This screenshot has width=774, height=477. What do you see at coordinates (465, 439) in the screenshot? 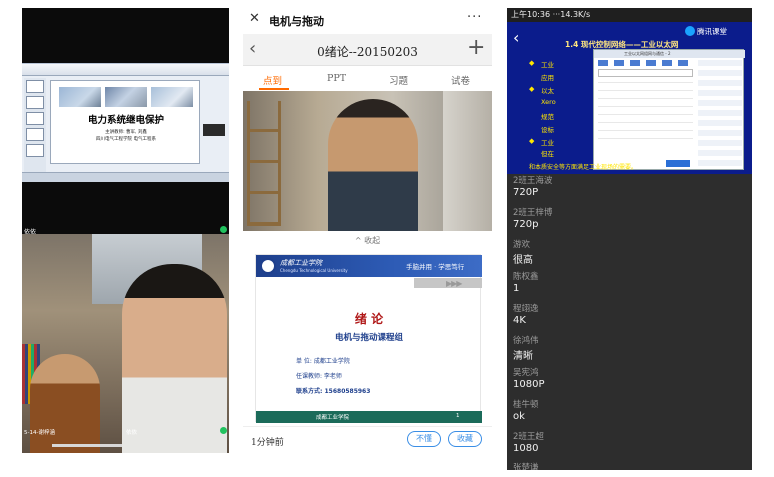
I see `favorite-button: 收藏` at bounding box center [465, 439].